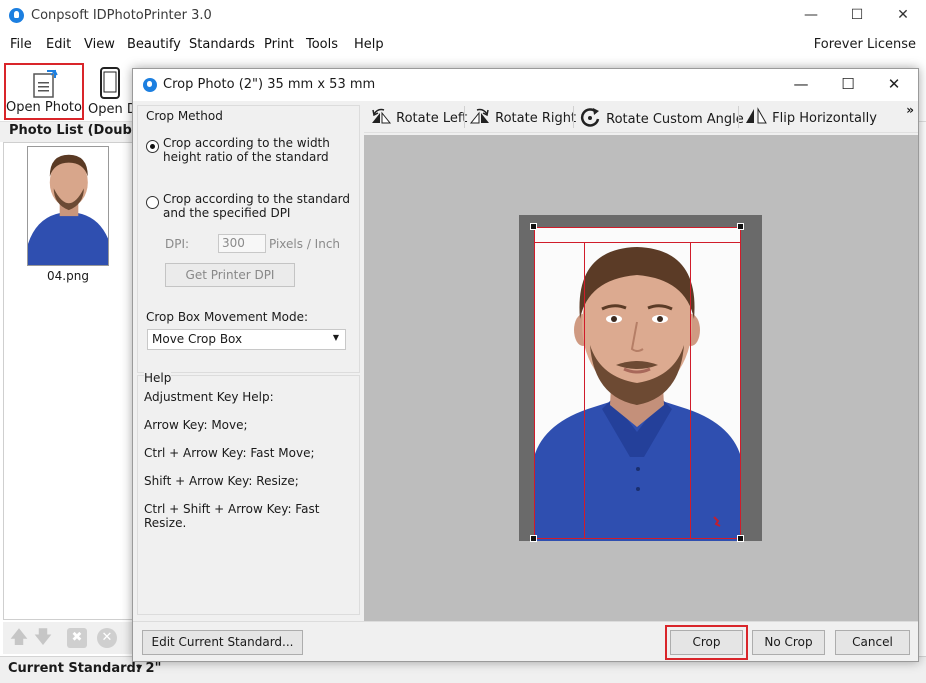  Describe the element at coordinates (864, 44) in the screenshot. I see `license-label: Forever License` at that location.